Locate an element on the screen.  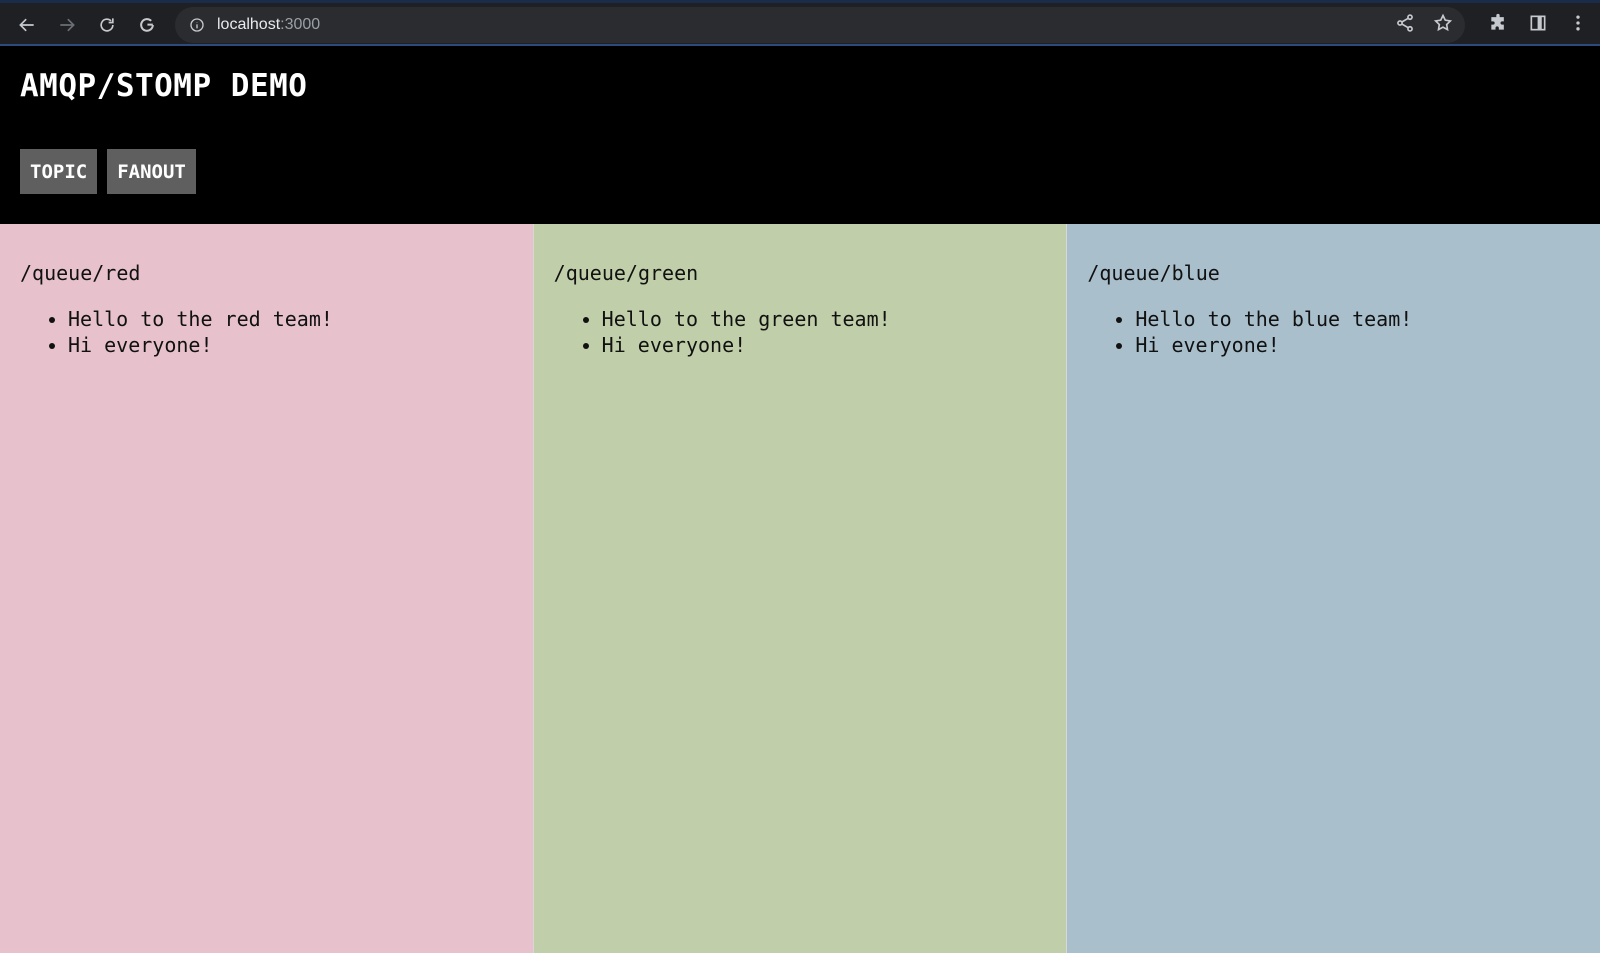
url-port: :3000 is located at coordinates (300, 24).